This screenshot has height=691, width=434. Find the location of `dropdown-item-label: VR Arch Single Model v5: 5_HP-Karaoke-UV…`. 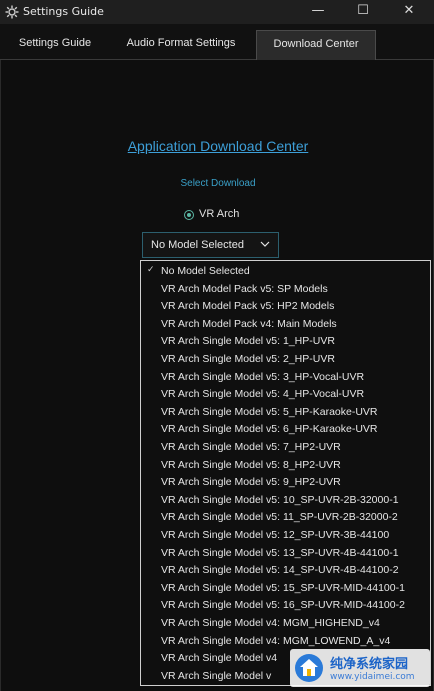

dropdown-item-label: VR Arch Single Model v5: 5_HP-Karaoke-UV… is located at coordinates (269, 411).